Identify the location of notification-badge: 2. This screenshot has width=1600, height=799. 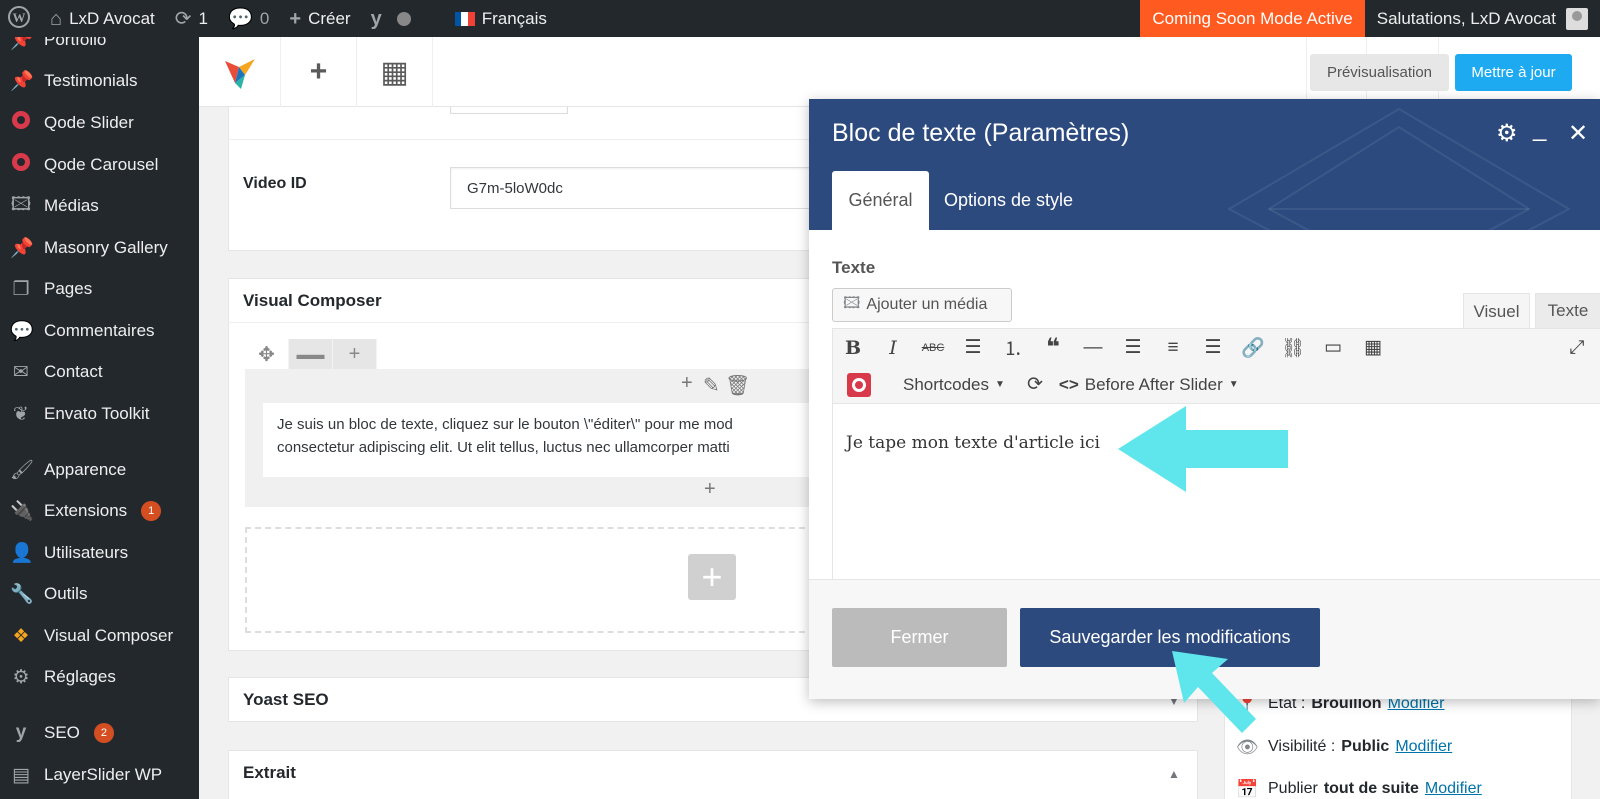
(103, 733).